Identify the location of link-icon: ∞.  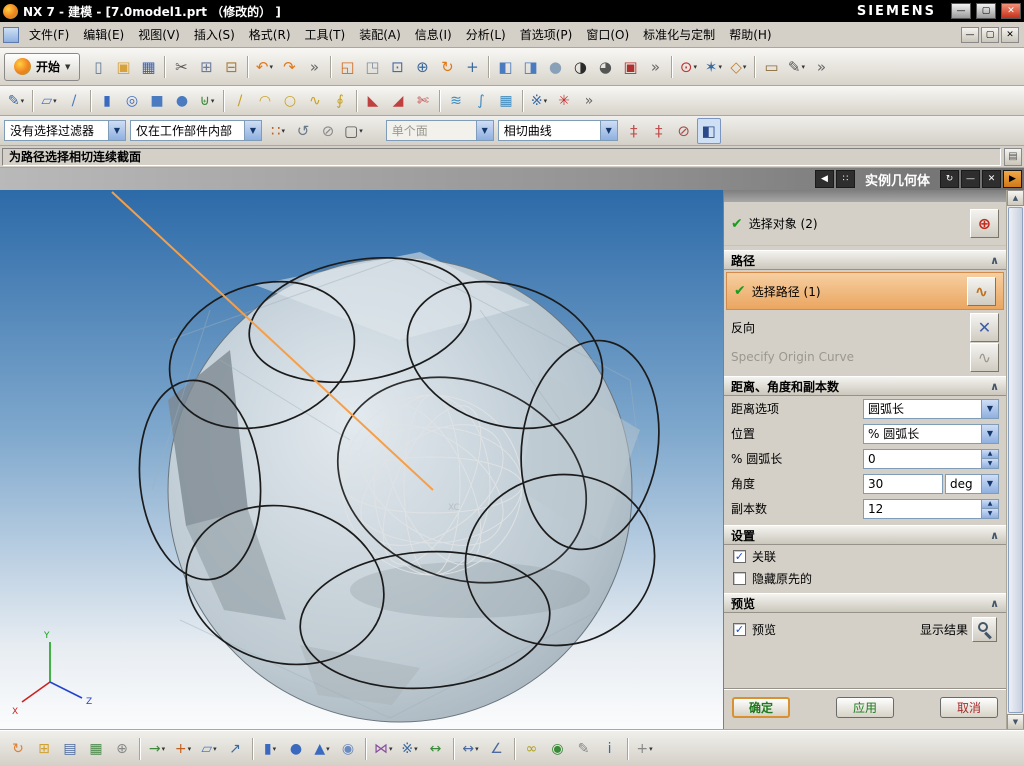
(532, 749).